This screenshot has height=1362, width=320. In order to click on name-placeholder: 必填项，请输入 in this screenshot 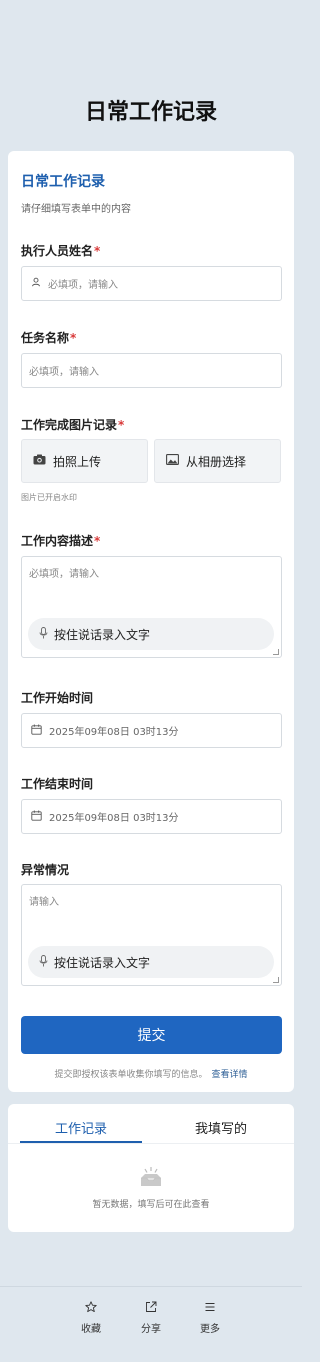, I will do `click(83, 285)`.